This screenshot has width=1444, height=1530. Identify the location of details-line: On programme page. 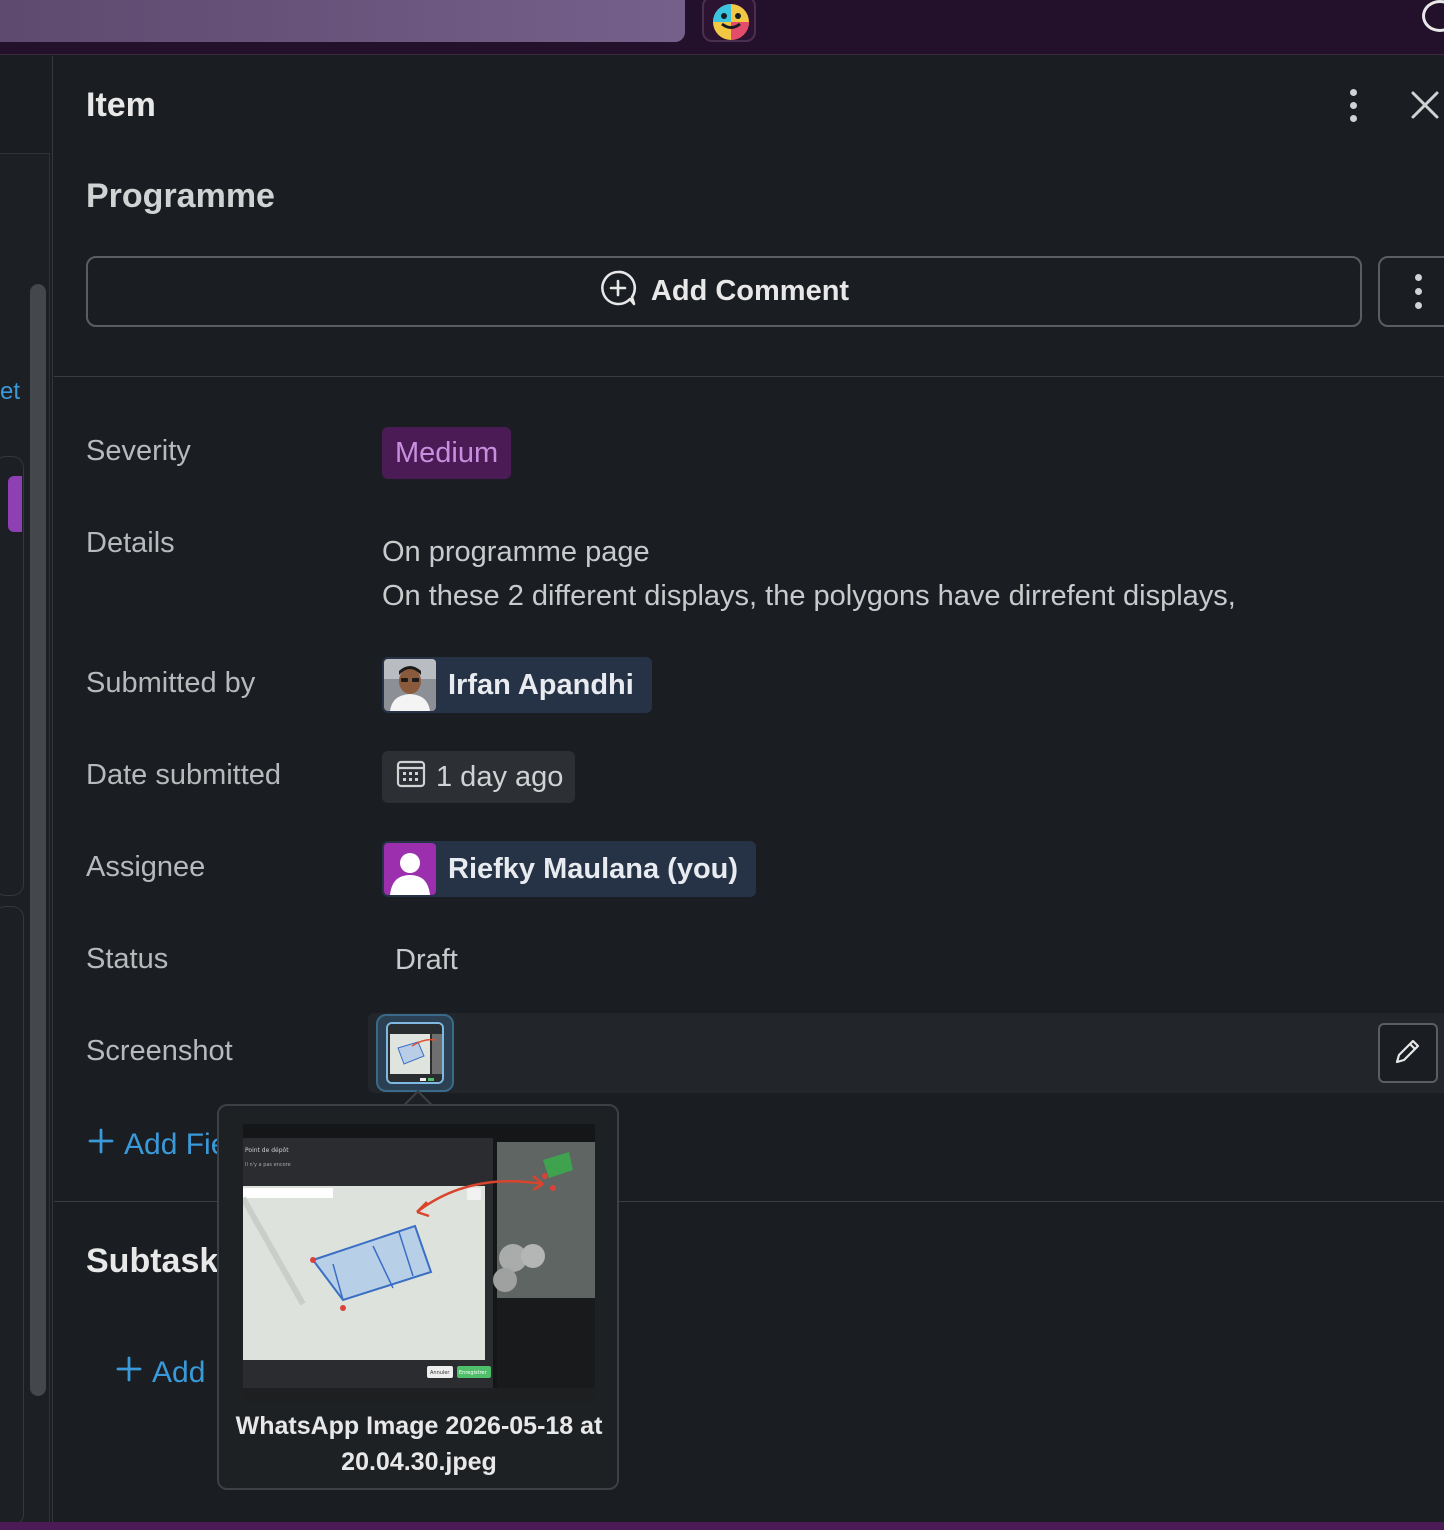
(516, 552).